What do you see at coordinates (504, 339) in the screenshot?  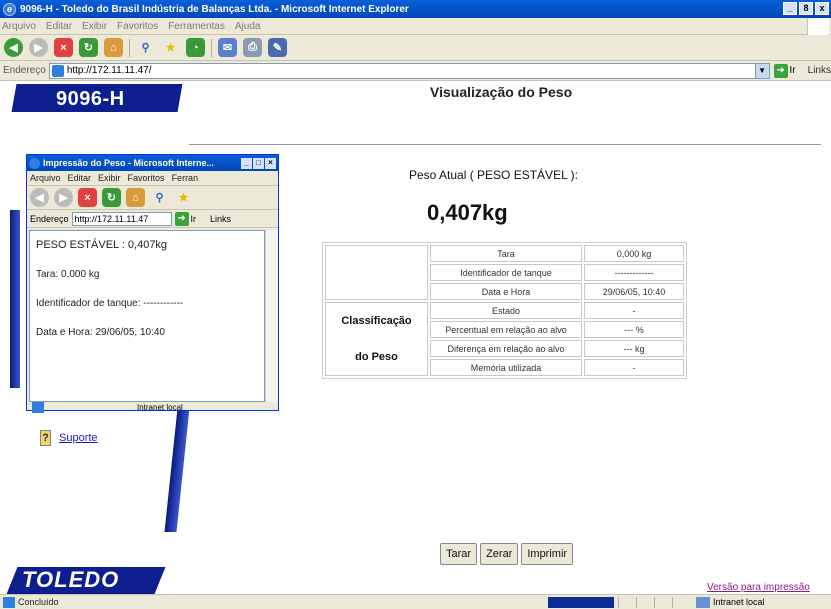 I see `table-row: Classificação do Peso Estado -` at bounding box center [504, 339].